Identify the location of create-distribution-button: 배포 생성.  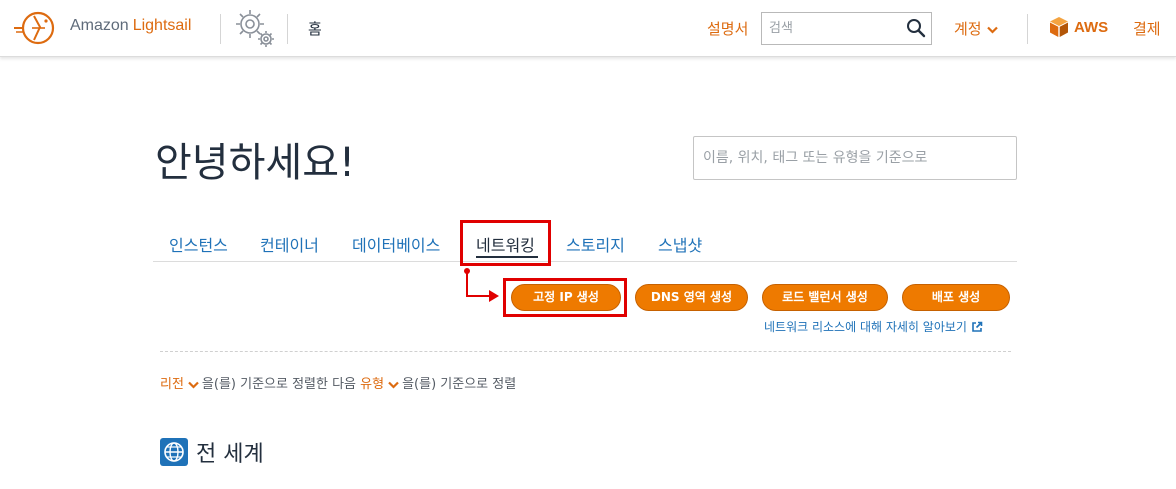
(956, 297).